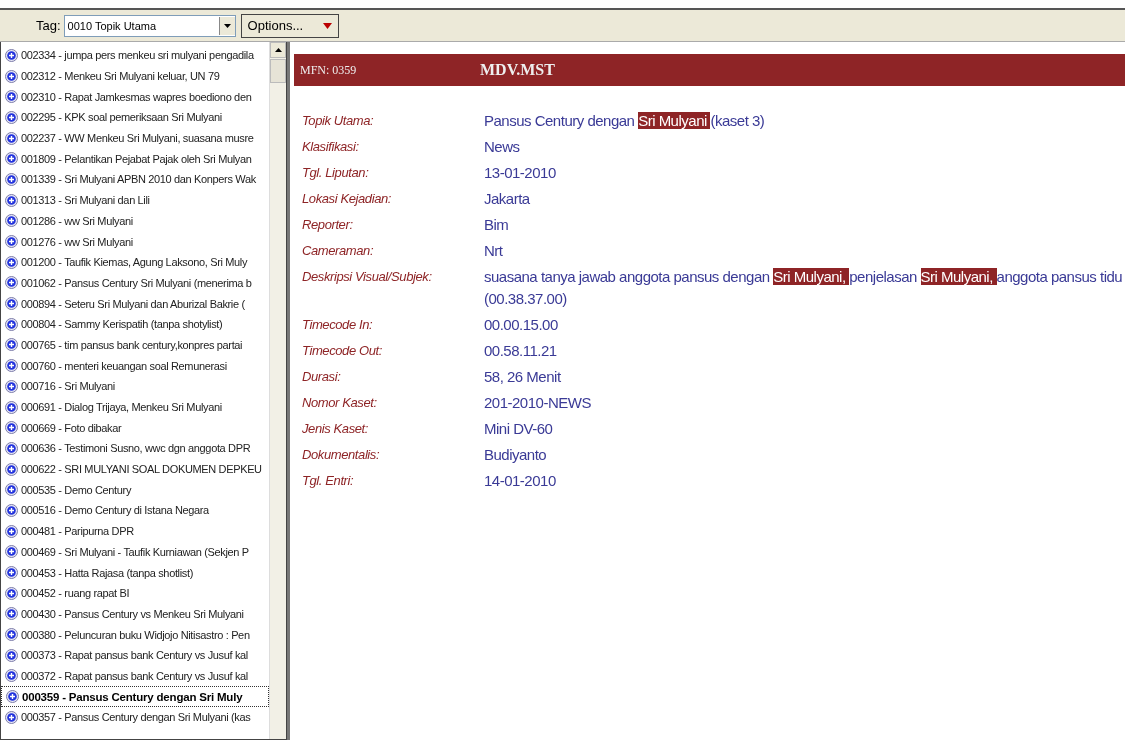 This screenshot has height=740, width=1125. I want to click on caret-icon, so click(327, 25).